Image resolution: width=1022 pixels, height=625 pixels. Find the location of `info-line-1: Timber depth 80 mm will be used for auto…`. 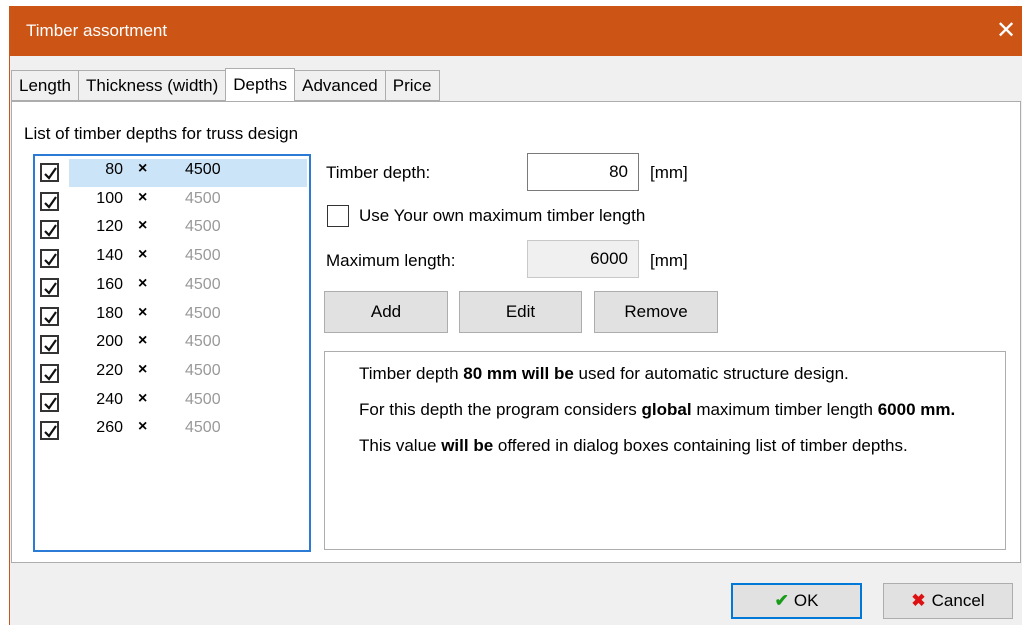

info-line-1: Timber depth 80 mm will be used for auto… is located at coordinates (604, 373).